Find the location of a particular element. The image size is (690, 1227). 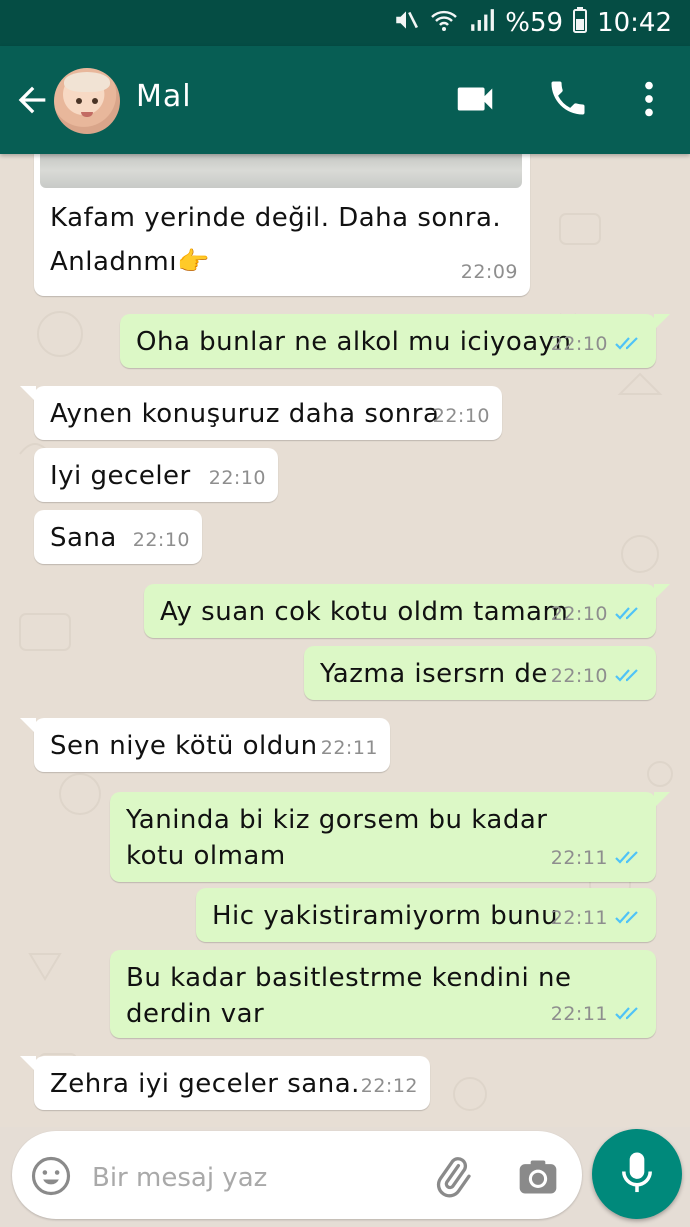

signal-icon is located at coordinates (482, 23).